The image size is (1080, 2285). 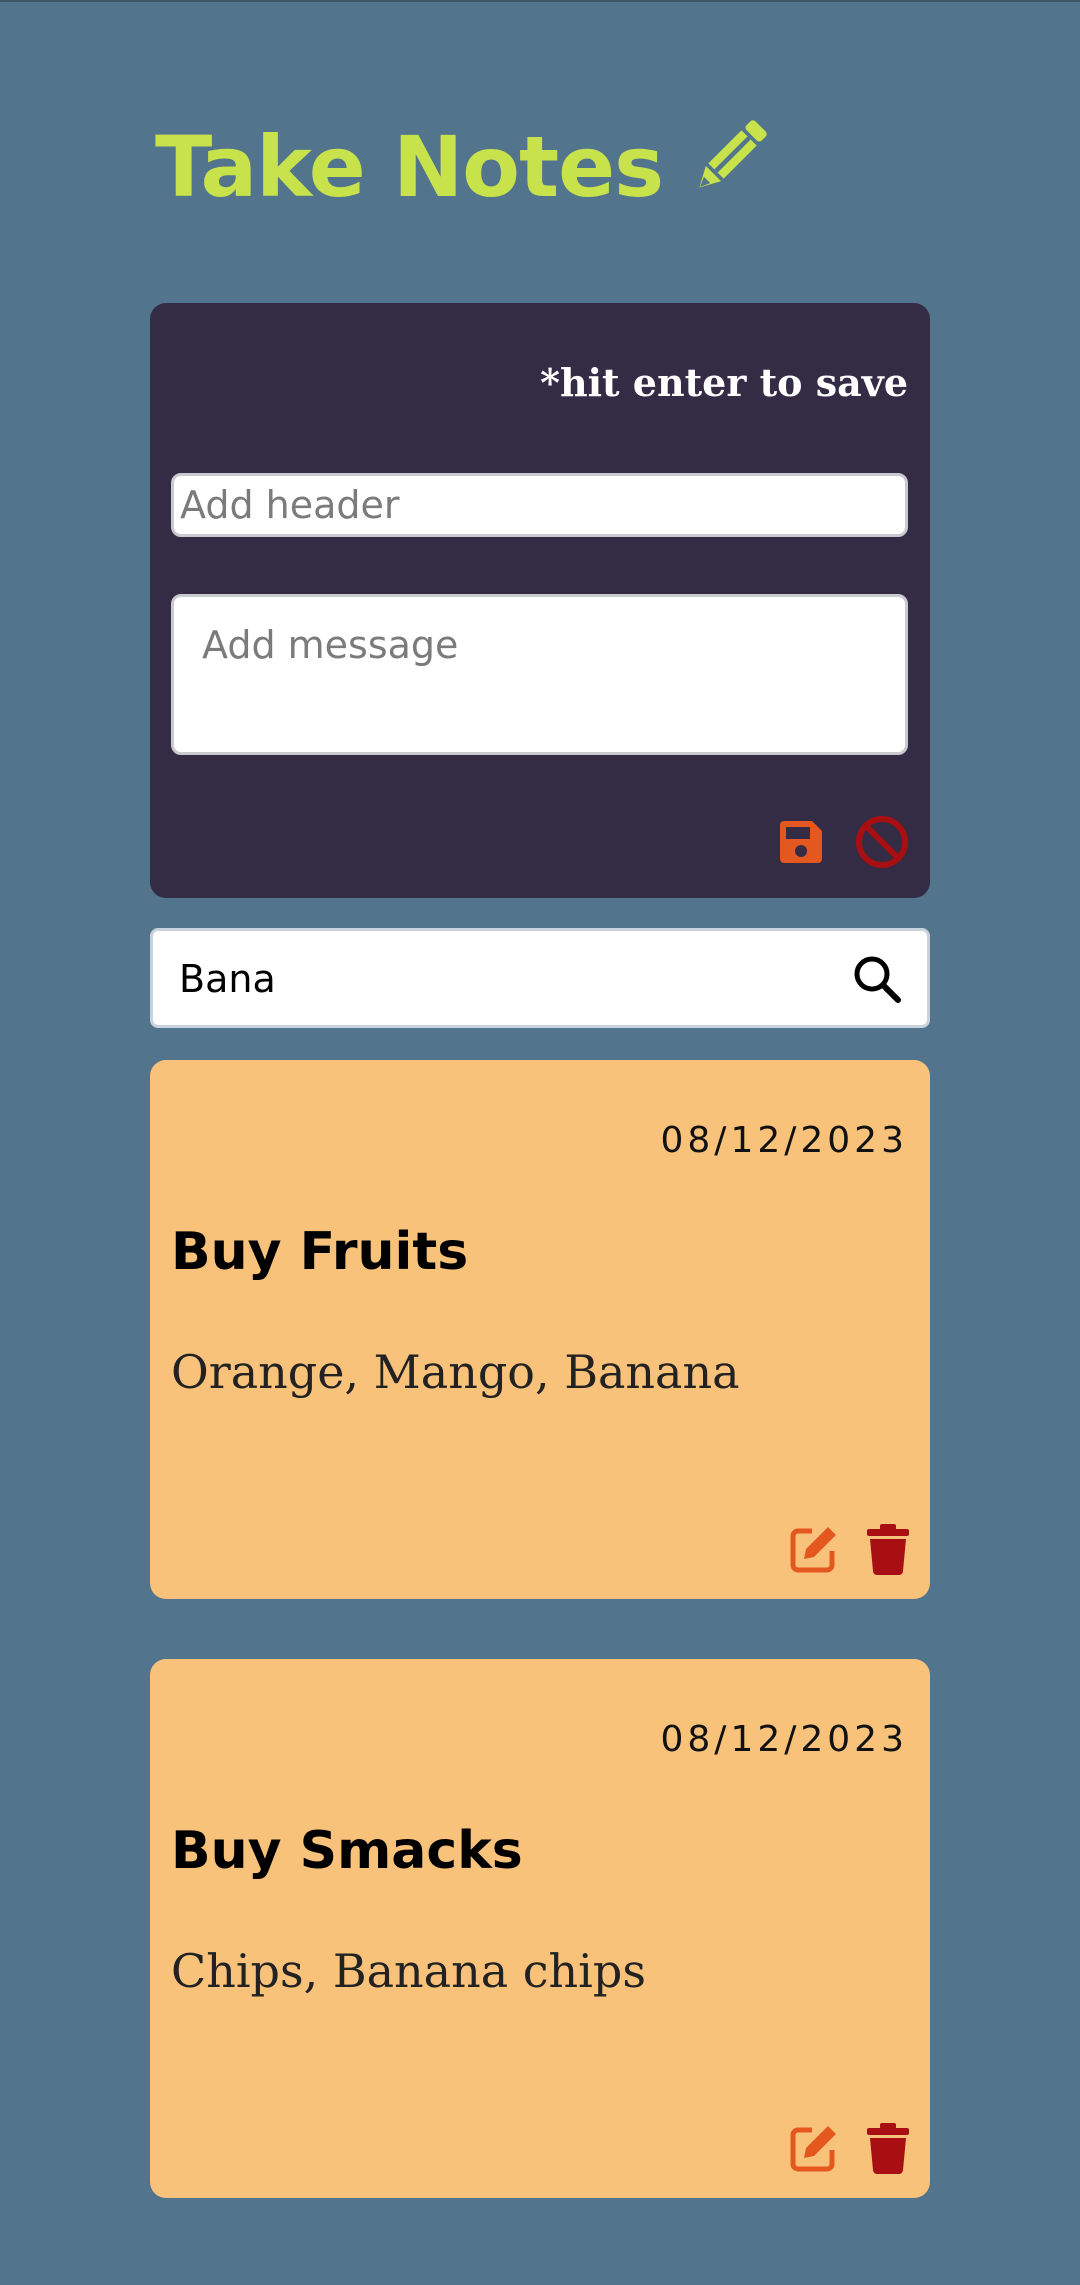 I want to click on save-button, so click(x=801, y=842).